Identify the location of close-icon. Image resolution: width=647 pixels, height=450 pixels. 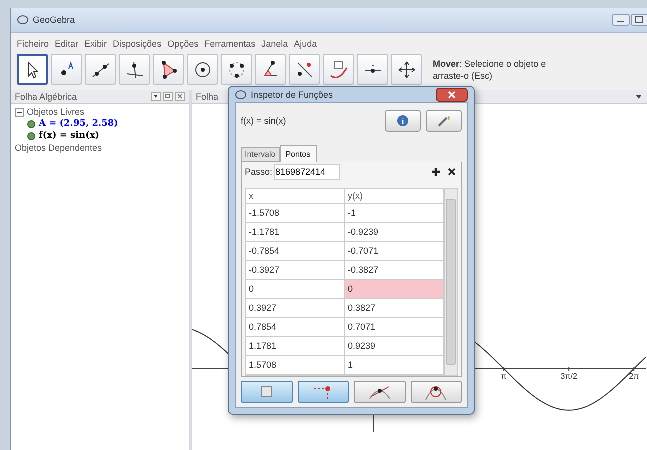
(180, 96).